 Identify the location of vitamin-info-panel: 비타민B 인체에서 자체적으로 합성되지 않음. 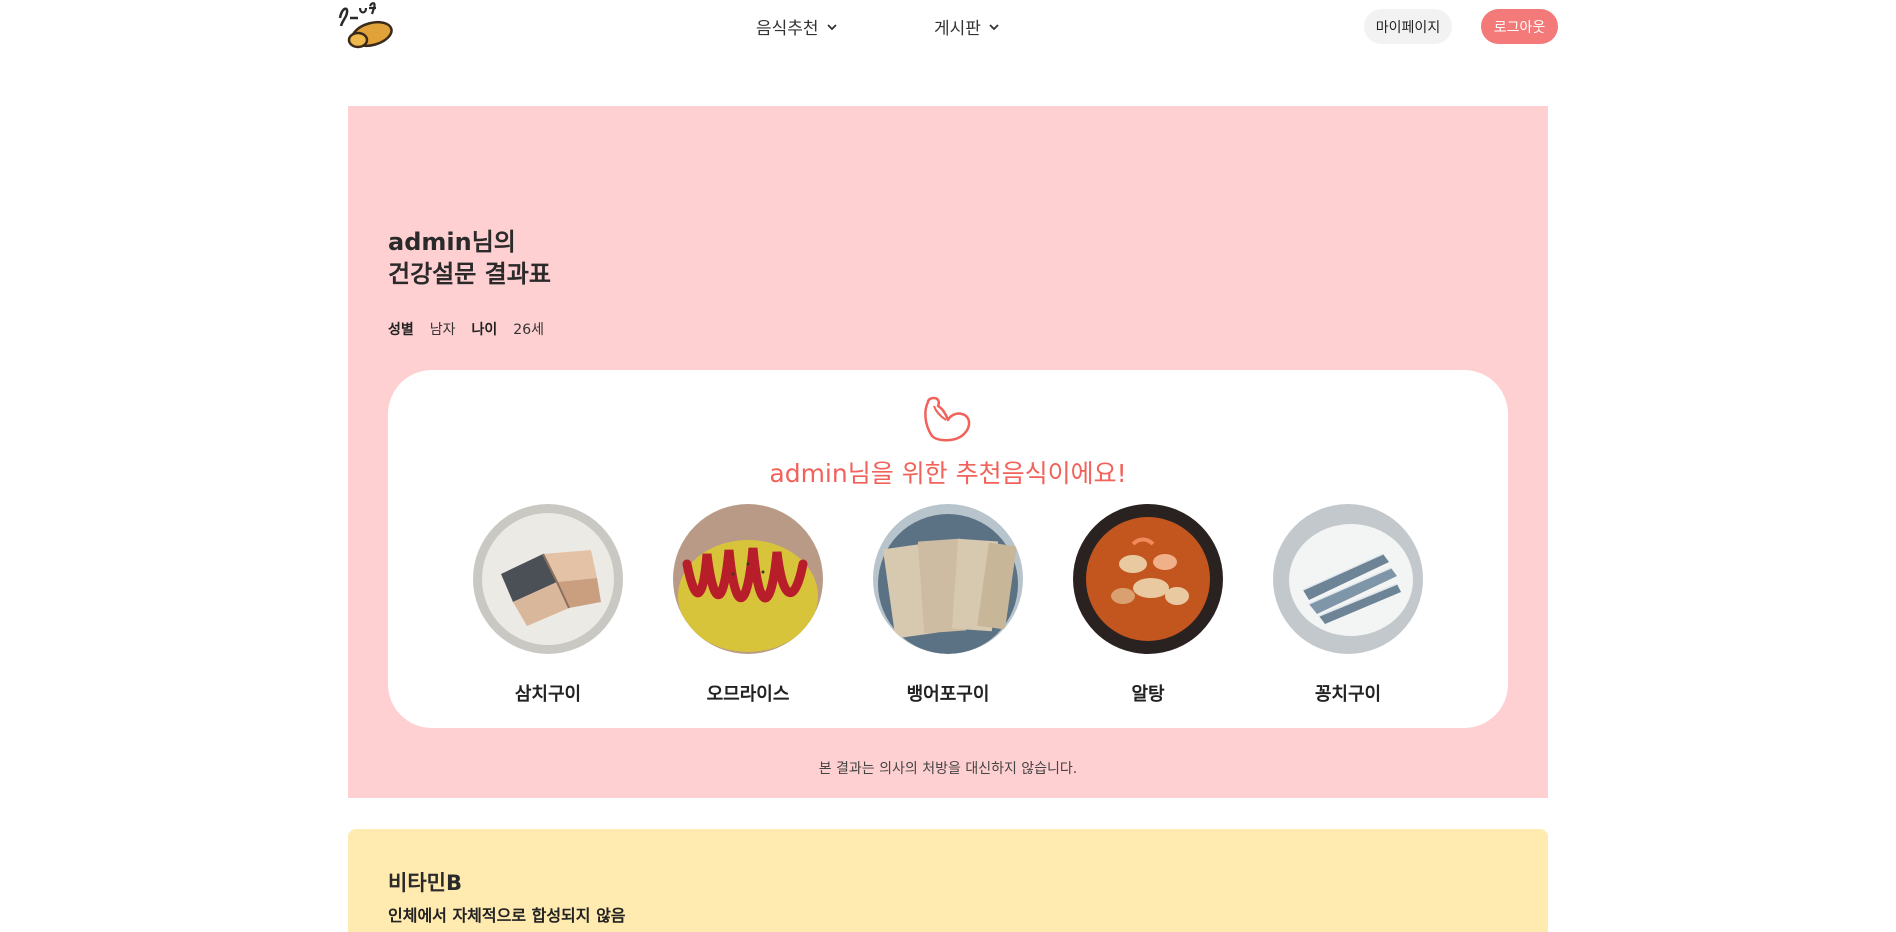
(948, 880).